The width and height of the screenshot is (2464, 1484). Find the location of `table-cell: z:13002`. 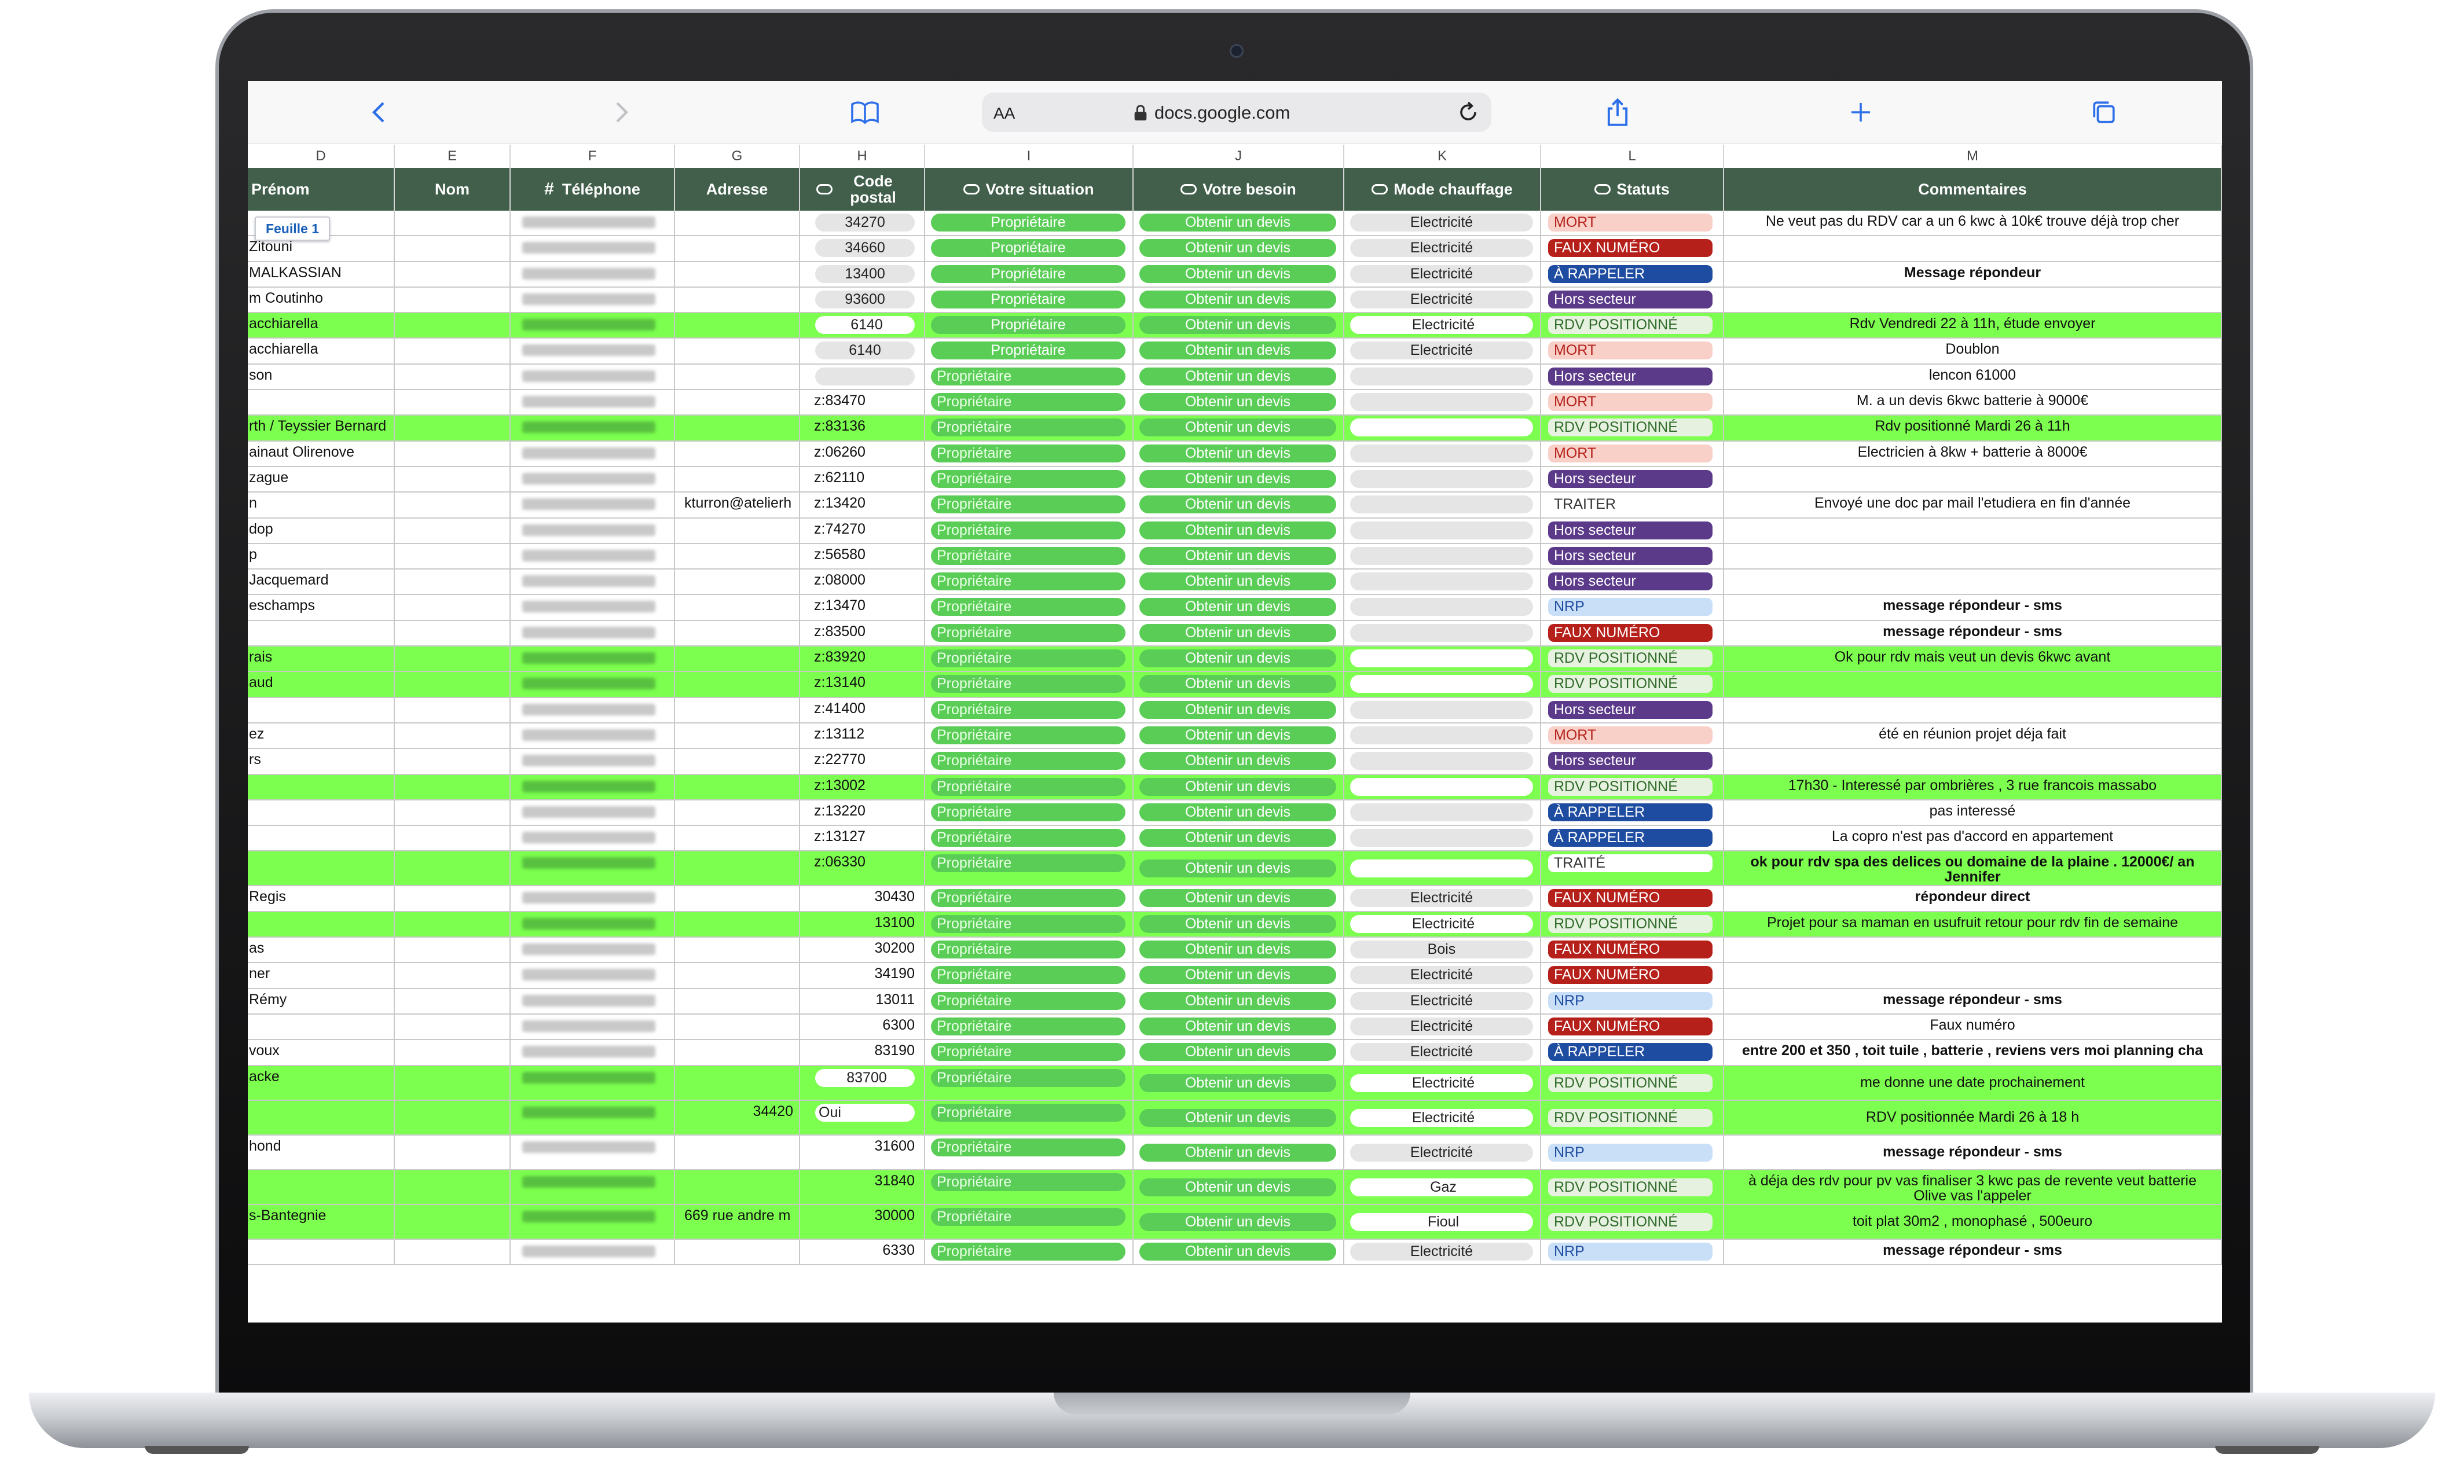

table-cell: z:13002 is located at coordinates (862, 786).